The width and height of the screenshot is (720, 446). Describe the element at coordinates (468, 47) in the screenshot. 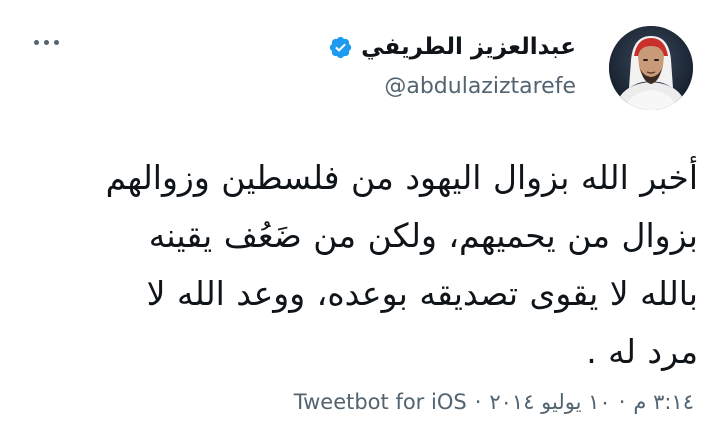

I see `author-display-name: عبدالعزيز الطريفي` at that location.